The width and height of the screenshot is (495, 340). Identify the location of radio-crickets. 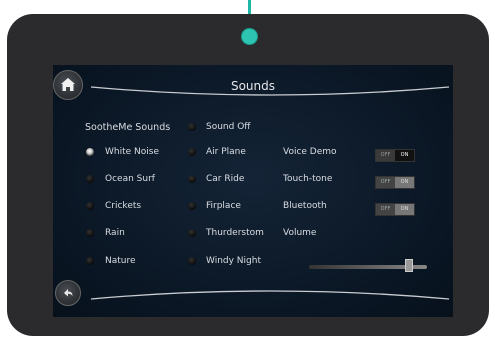
(90, 206).